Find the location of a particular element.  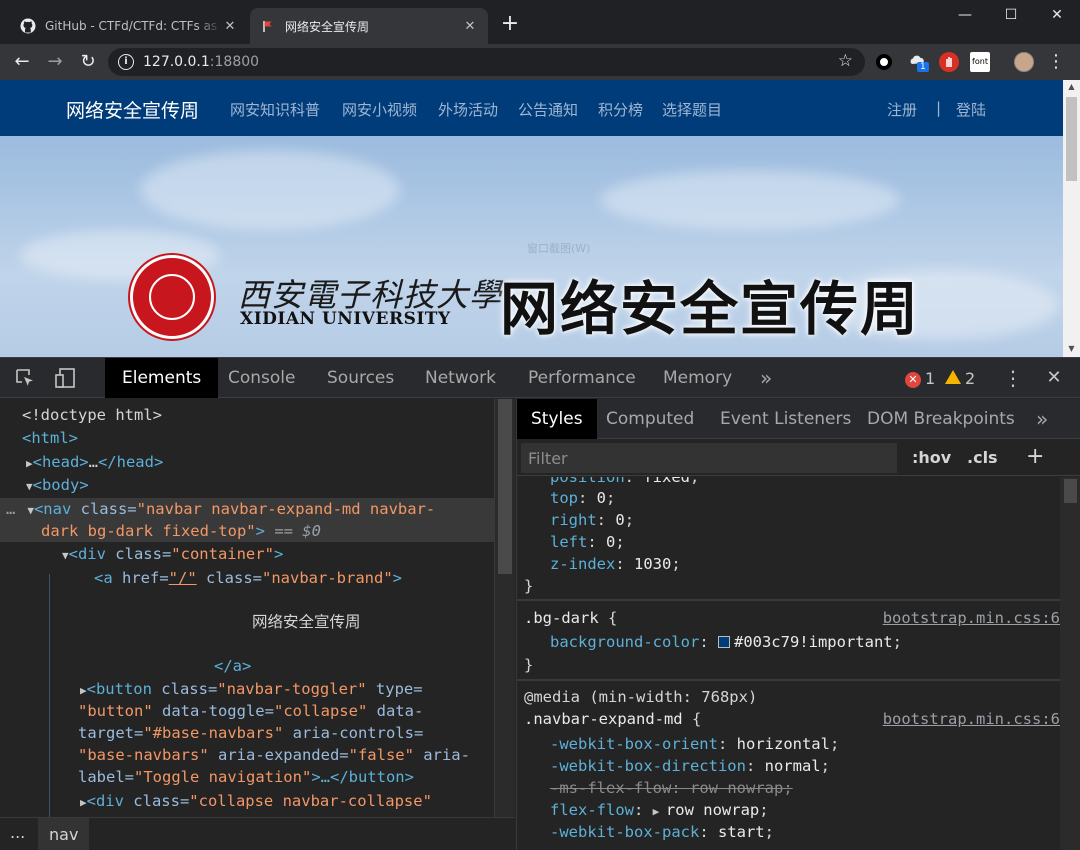

tab-sources: Sources is located at coordinates (360, 378).